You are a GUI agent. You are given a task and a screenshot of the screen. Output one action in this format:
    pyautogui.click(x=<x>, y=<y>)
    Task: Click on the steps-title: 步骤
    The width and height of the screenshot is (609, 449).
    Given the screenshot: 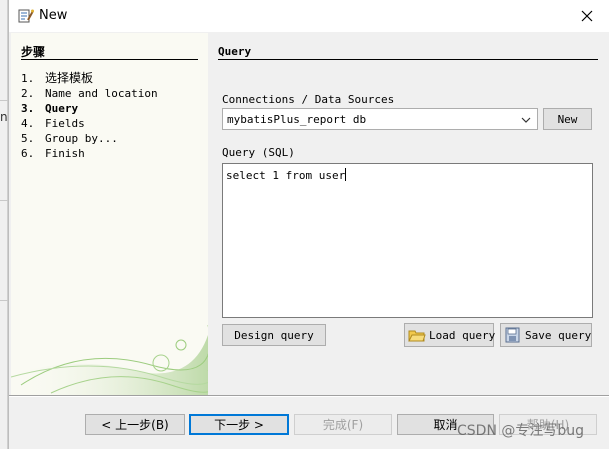 What is the action you would take?
    pyautogui.click(x=33, y=52)
    